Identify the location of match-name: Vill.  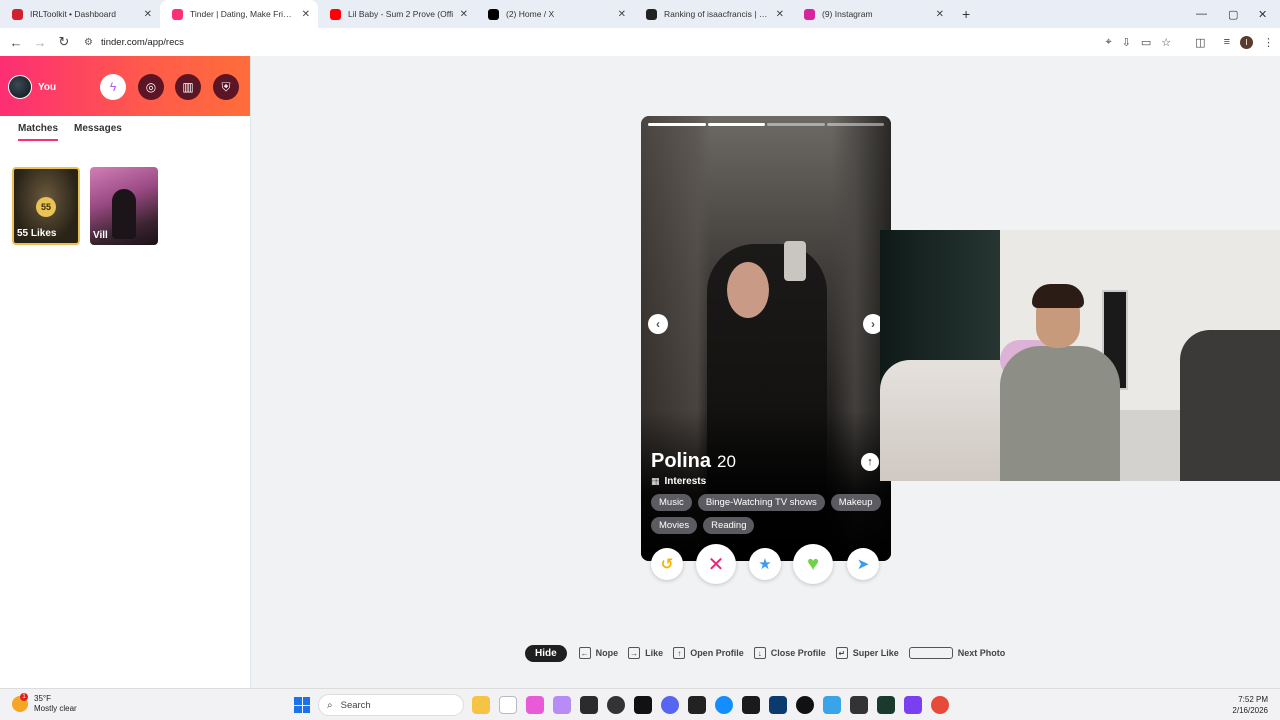
(100, 235).